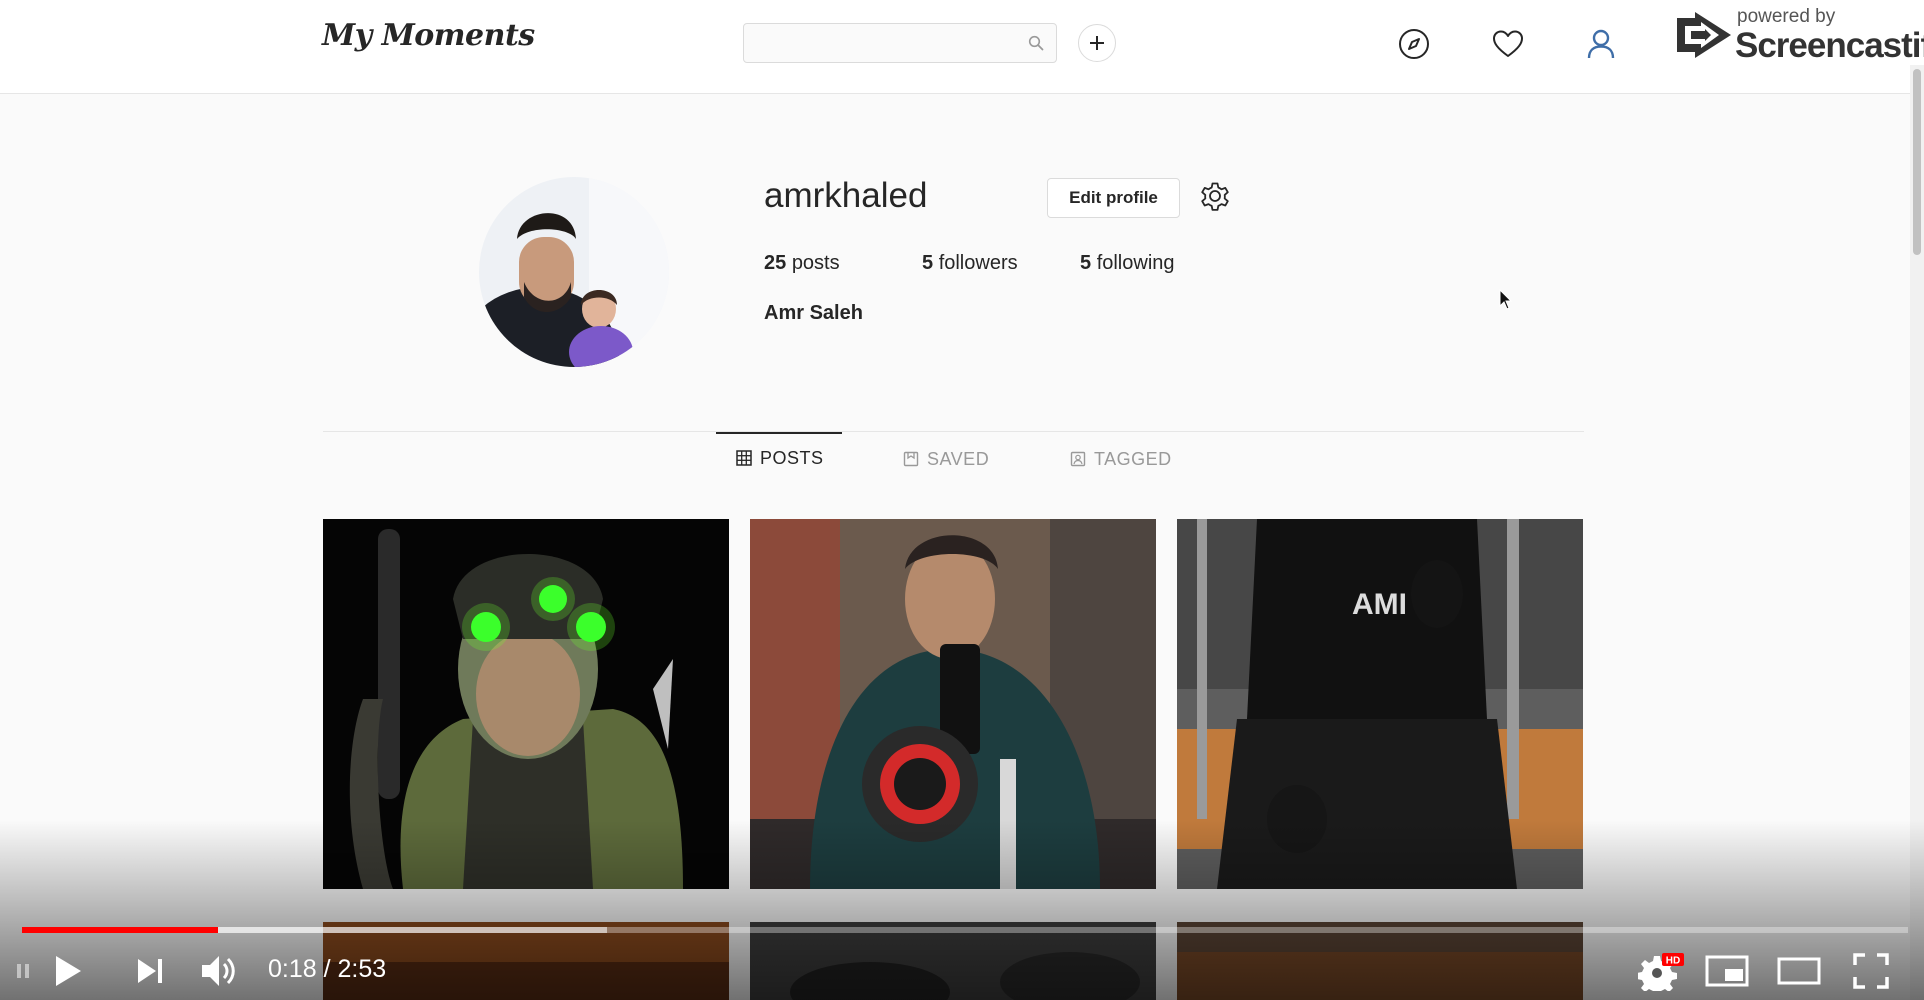  I want to click on tab-saved-label: SAVED, so click(958, 458).